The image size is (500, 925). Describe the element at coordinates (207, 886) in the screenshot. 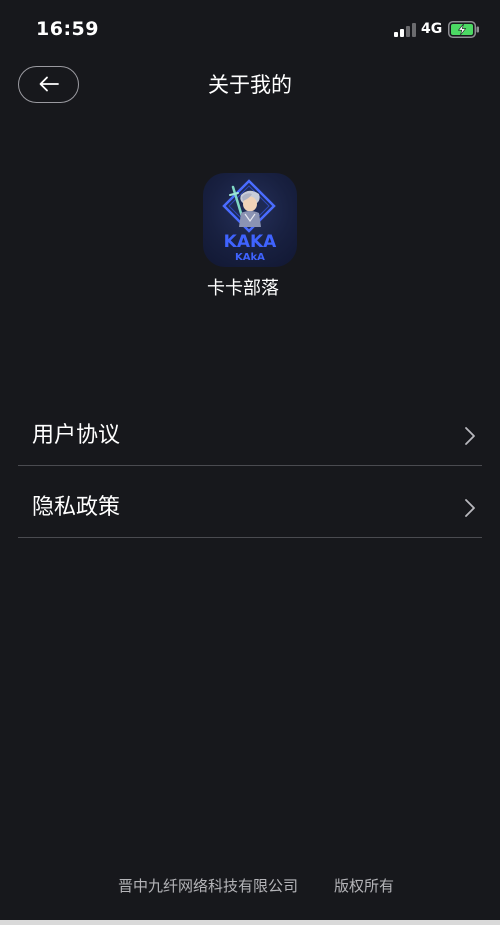

I see `footer-company: 晋中九纤网络科技有限公司` at that location.